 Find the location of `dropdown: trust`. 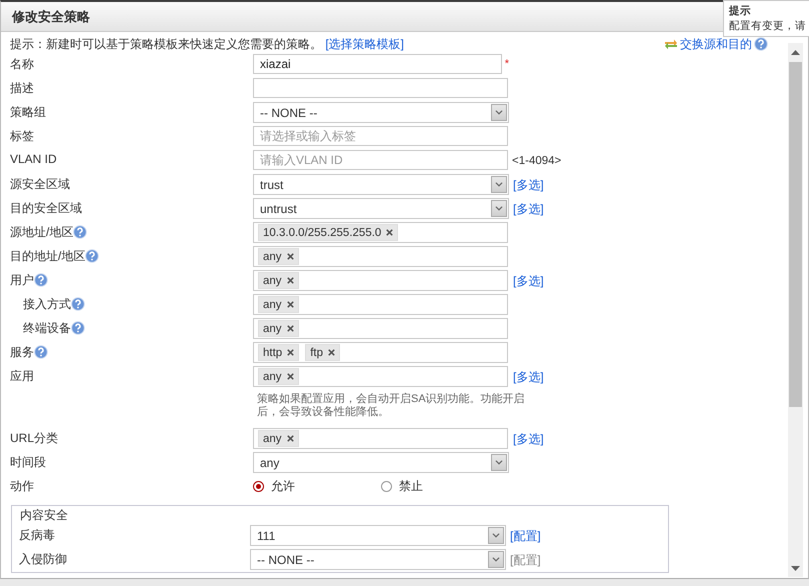

dropdown: trust is located at coordinates (381, 184).